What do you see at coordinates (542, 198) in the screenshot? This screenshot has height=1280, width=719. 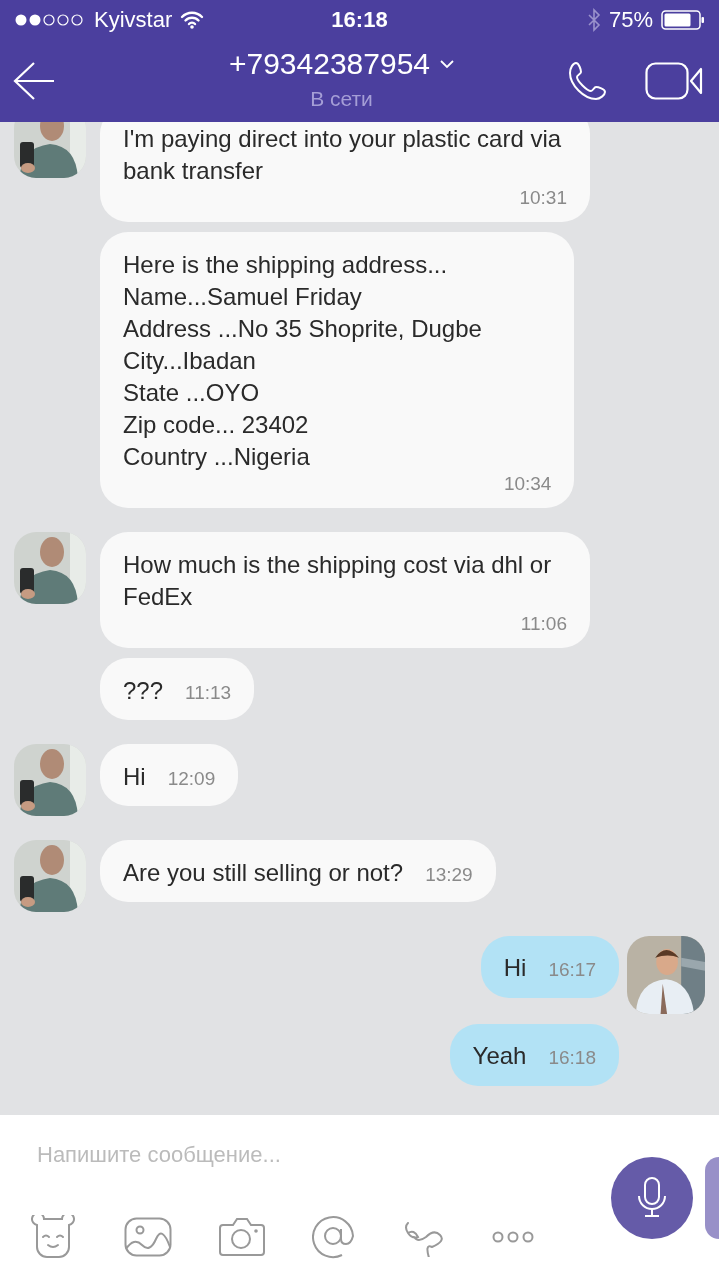 I see `message-time: 10:31` at bounding box center [542, 198].